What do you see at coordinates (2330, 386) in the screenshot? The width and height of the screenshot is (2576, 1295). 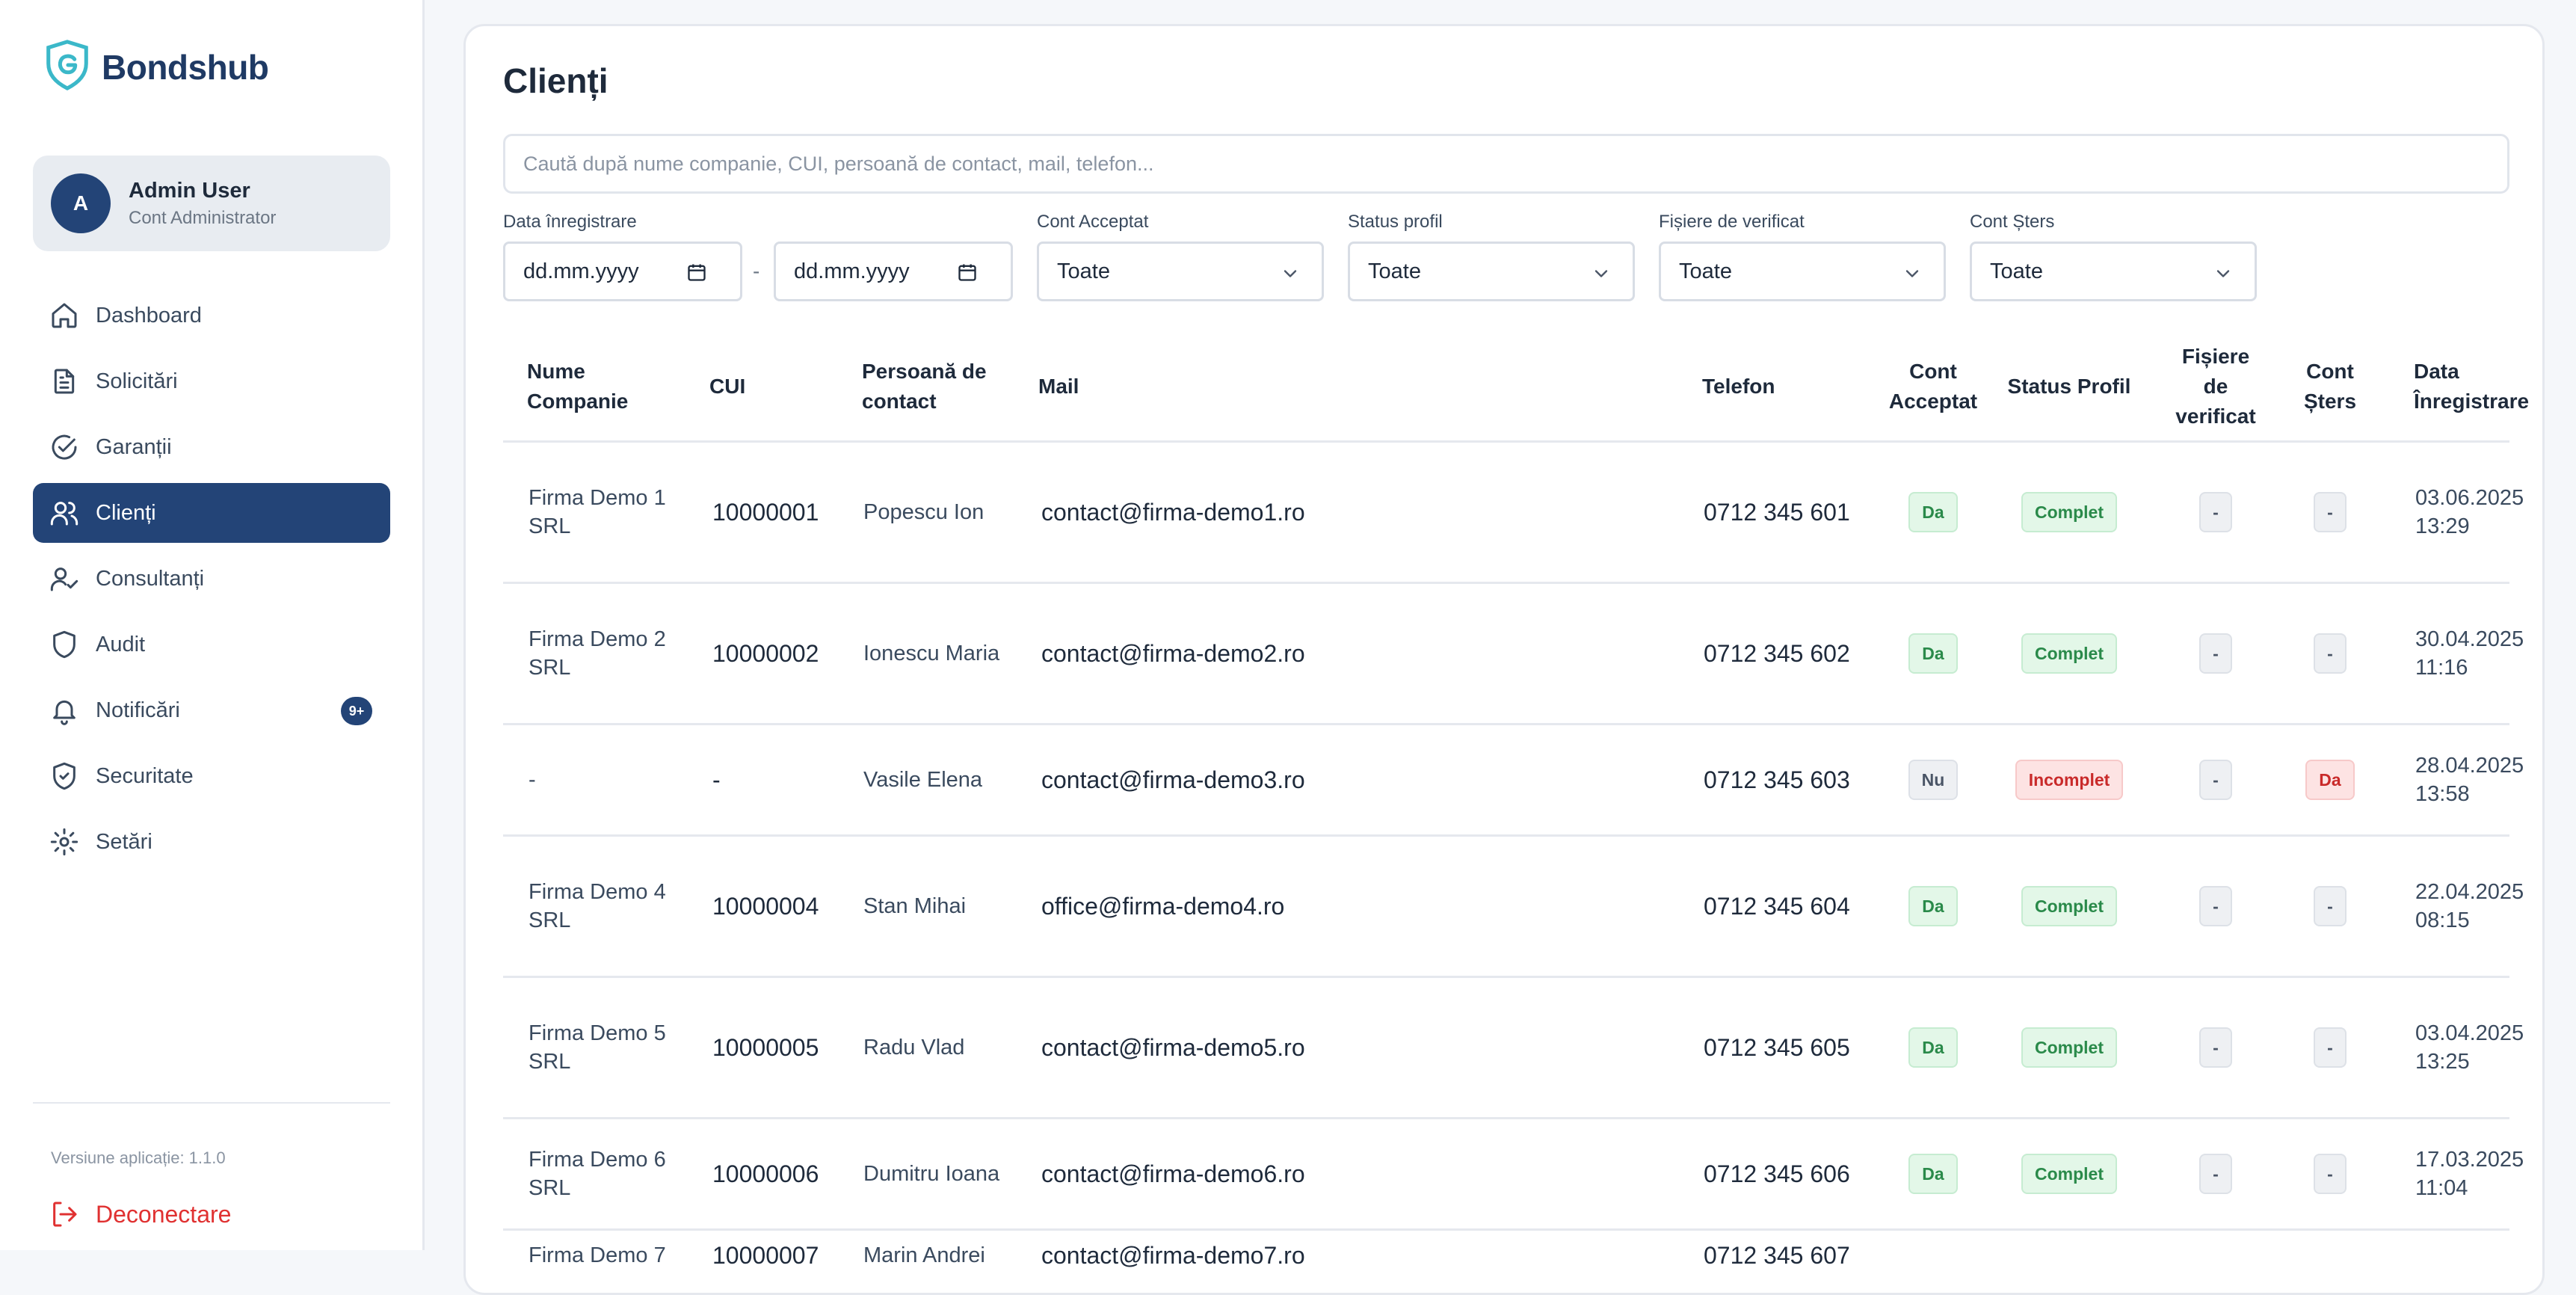 I see `column-header-sters: Cont Șters` at bounding box center [2330, 386].